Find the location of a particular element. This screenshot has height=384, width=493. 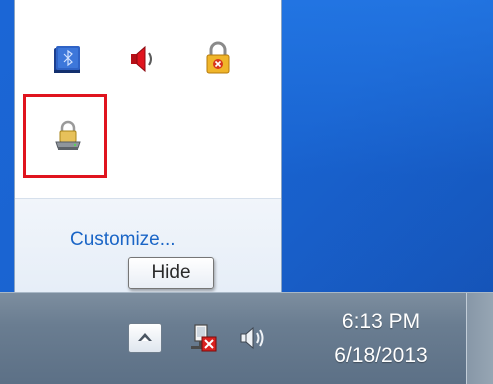

volume-icon is located at coordinates (253, 338).